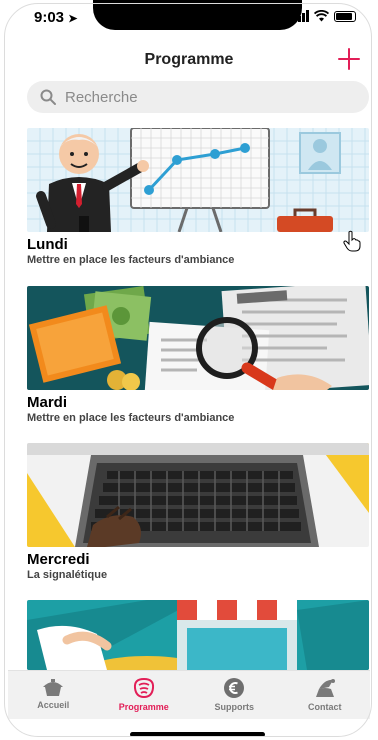 Image resolution: width=378 pixels, height=740 pixels. Describe the element at coordinates (143, 688) in the screenshot. I see `programme-icon` at that location.